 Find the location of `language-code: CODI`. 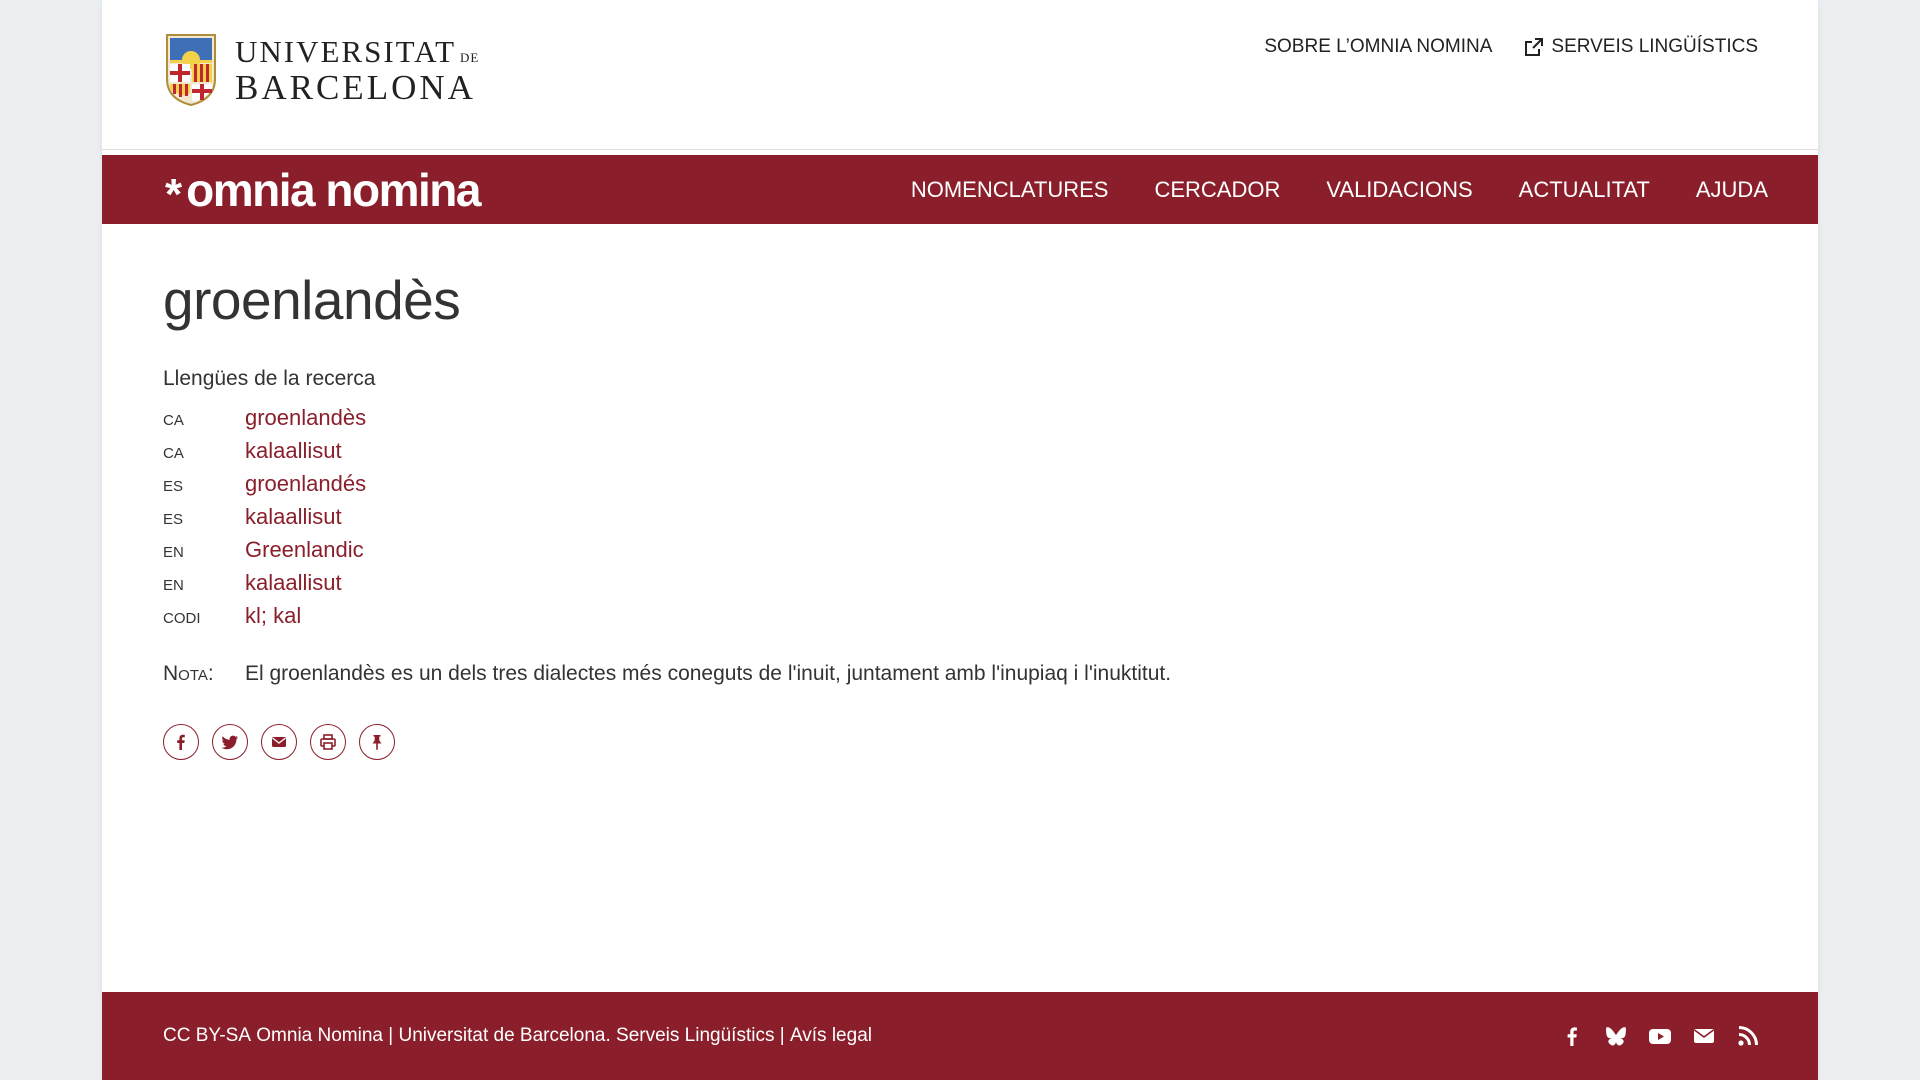

language-code: CODI is located at coordinates (182, 618).